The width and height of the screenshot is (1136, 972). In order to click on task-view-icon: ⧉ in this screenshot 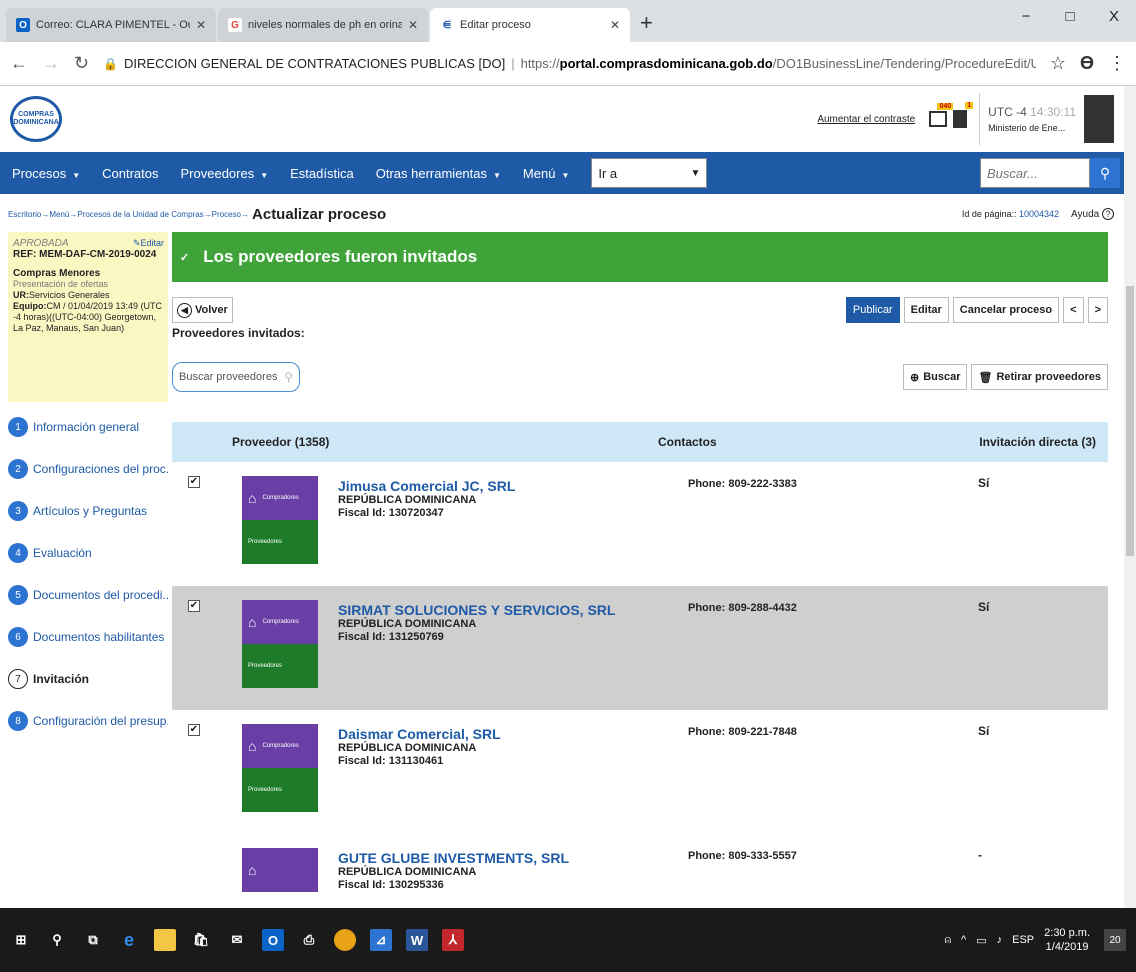, I will do `click(93, 940)`.